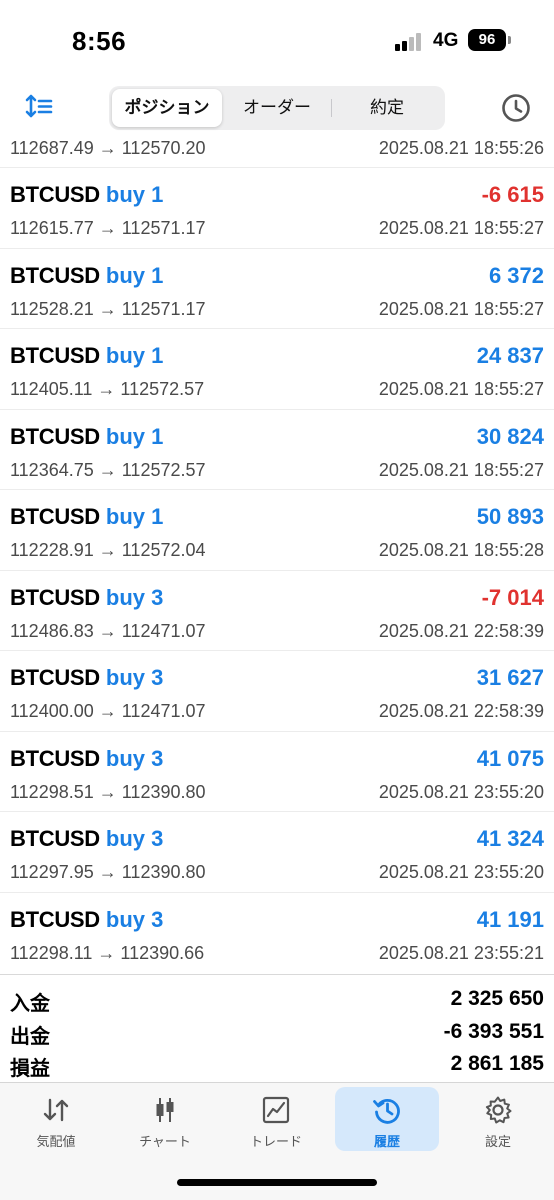 Image resolution: width=554 pixels, height=1200 pixels. I want to click on summary: 入金 2 325 650 出金 -6 393 551 損益 2 861 185, so click(277, 1028).